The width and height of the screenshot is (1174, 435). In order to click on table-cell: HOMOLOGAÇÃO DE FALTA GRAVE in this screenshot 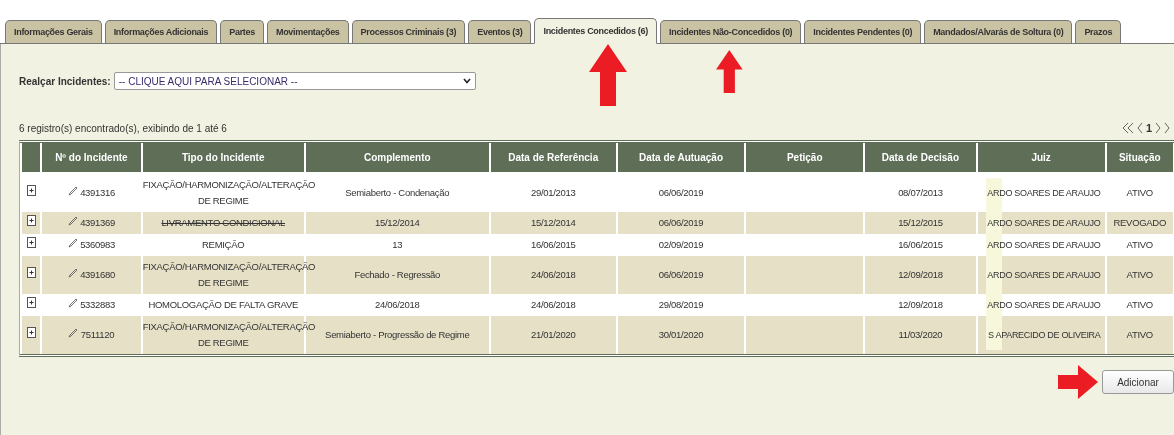, I will do `click(223, 304)`.